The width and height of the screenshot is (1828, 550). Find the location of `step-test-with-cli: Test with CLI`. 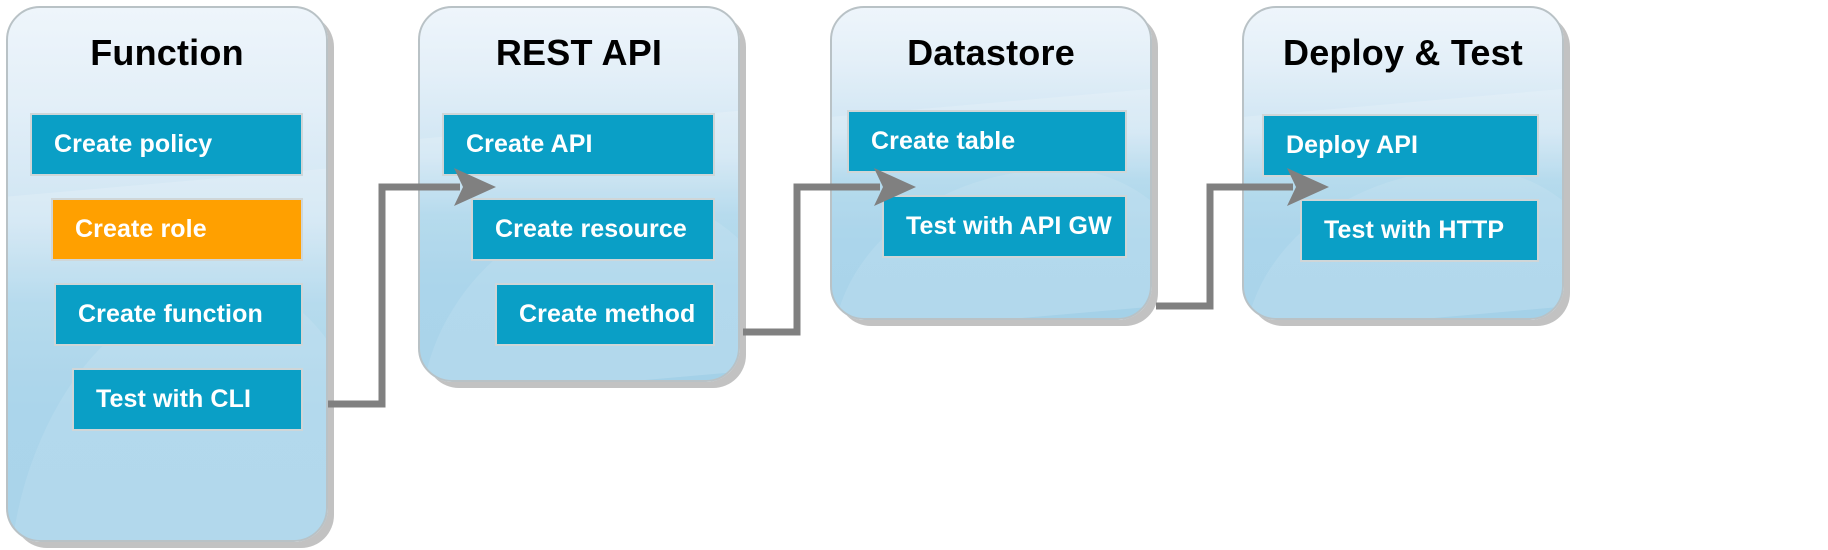

step-test-with-cli: Test with CLI is located at coordinates (187, 399).